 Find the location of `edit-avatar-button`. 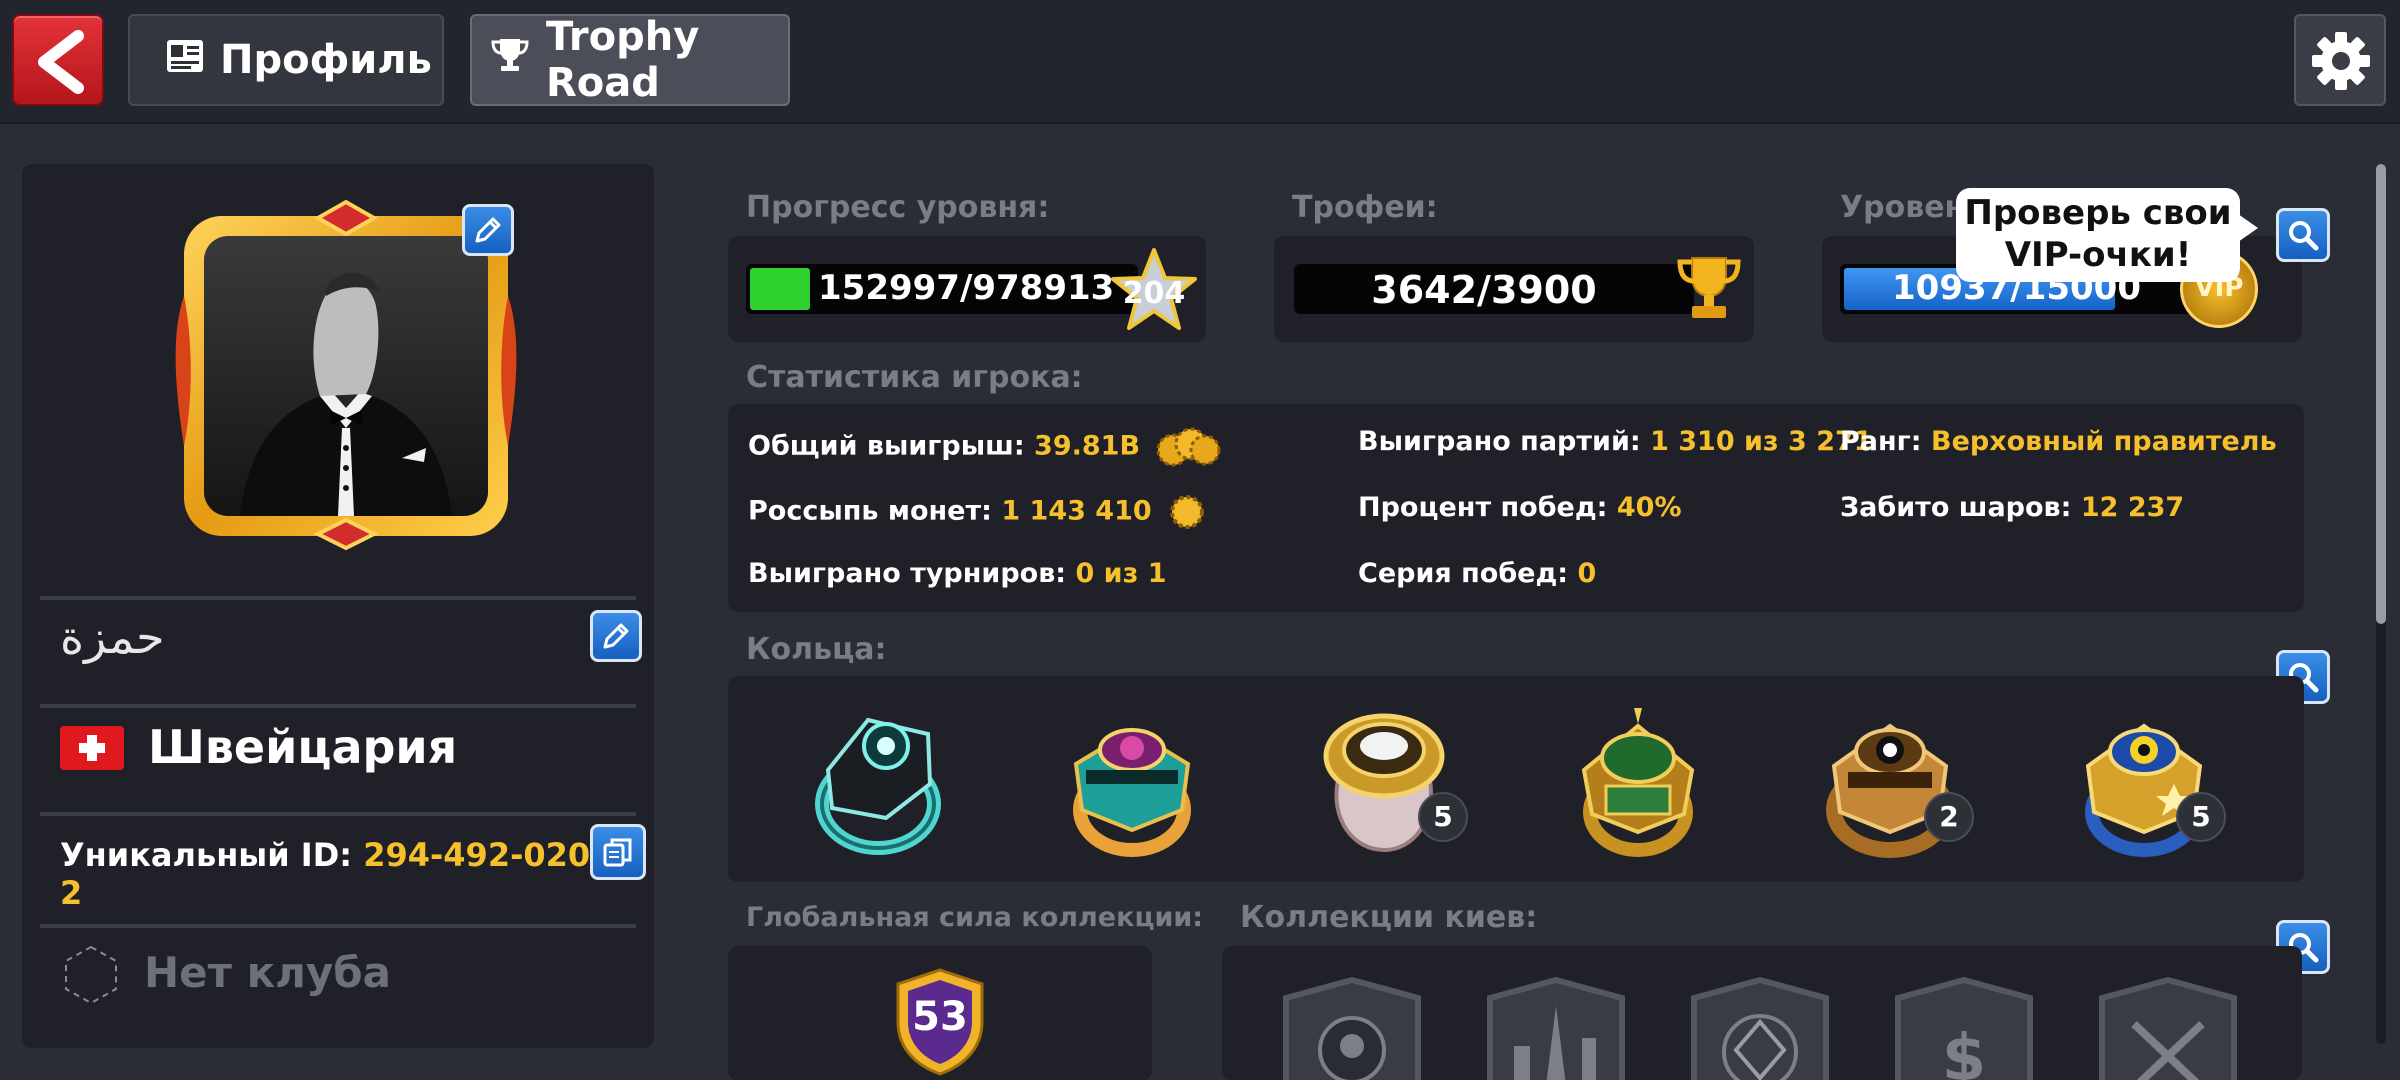

edit-avatar-button is located at coordinates (488, 230).